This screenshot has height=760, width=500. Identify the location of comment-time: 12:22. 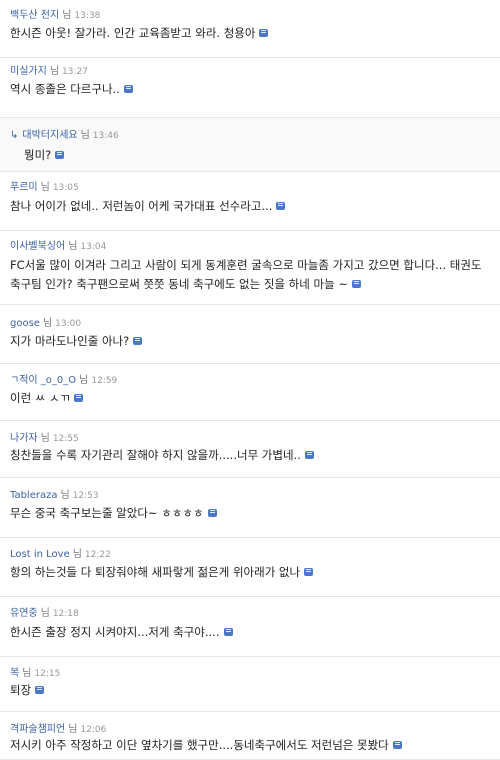
(97, 555).